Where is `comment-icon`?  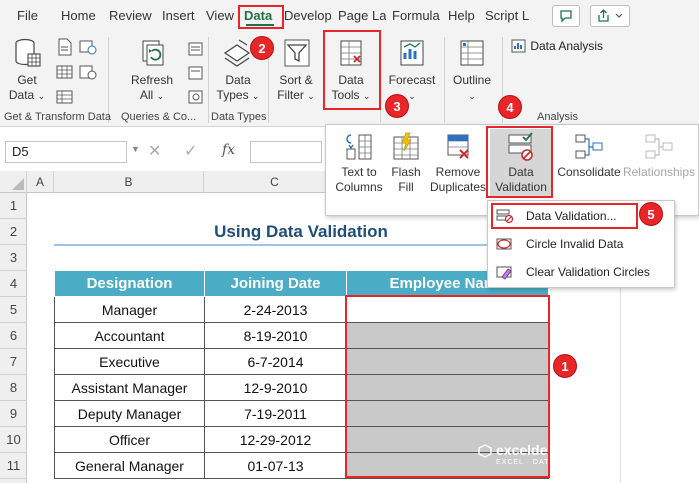
comment-icon is located at coordinates (566, 16).